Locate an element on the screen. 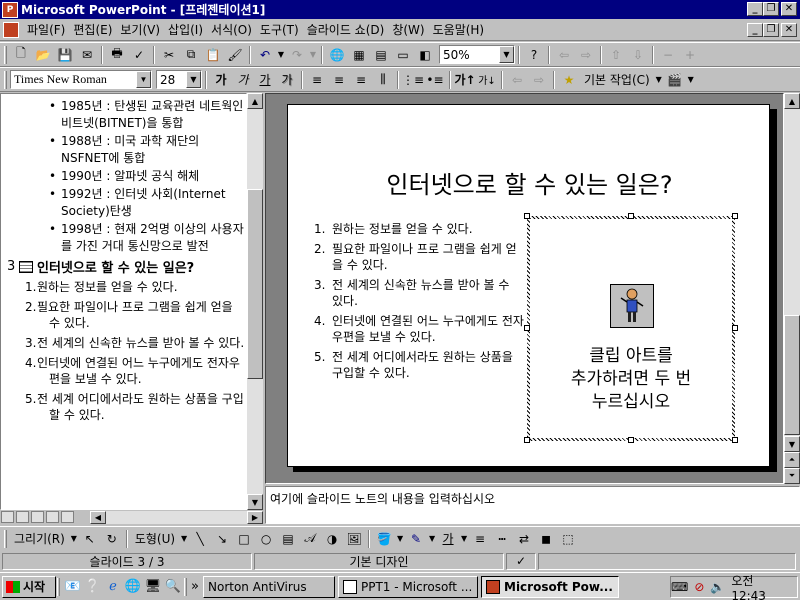  powerpoint-app-icon: P is located at coordinates (10, 9).